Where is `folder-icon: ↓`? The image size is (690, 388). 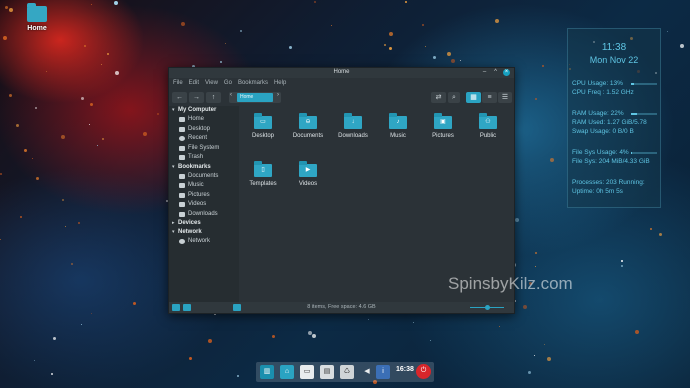
folder-icon: ↓ is located at coordinates (353, 121).